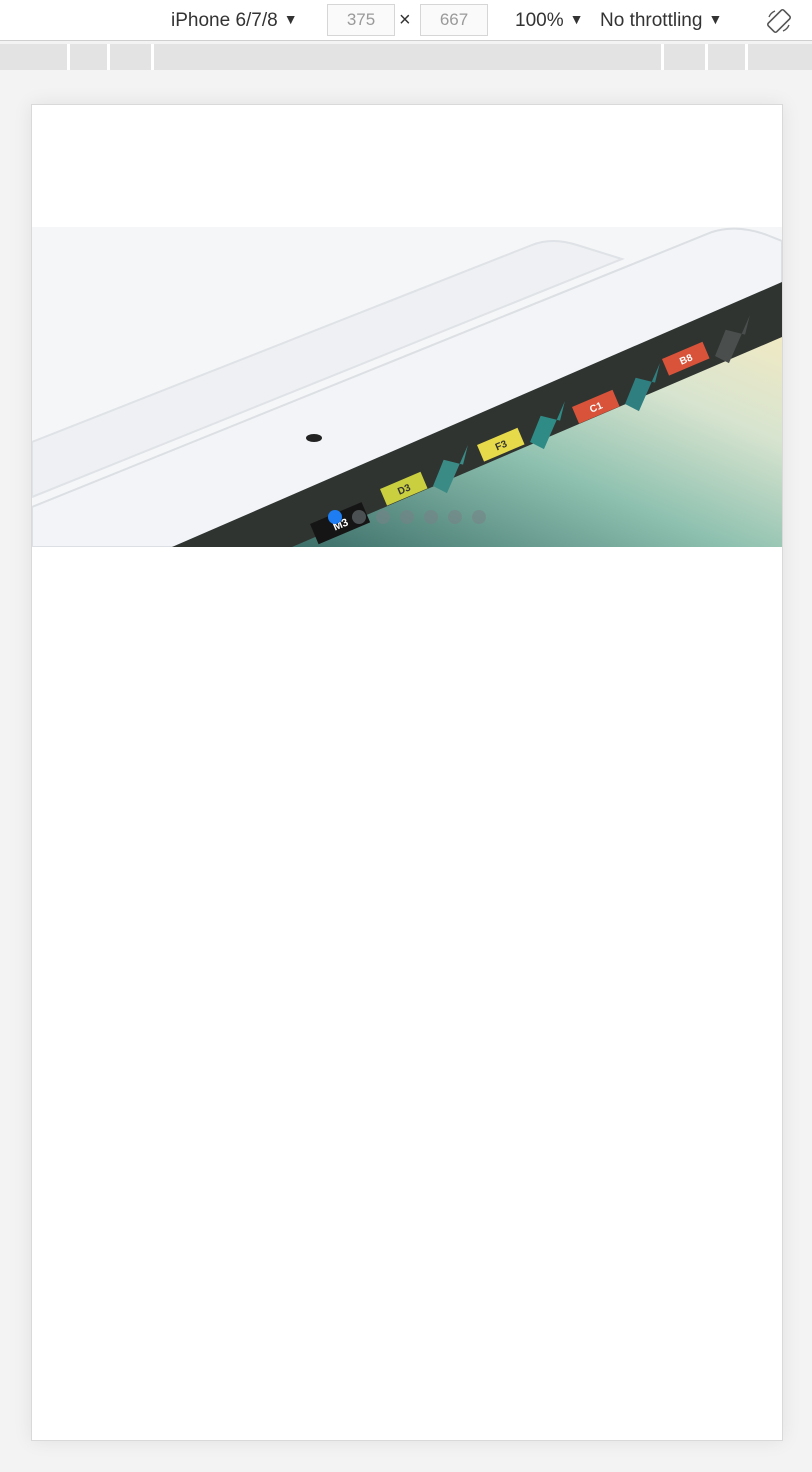  Describe the element at coordinates (715, 19) in the screenshot. I see `throttling-dropdown-caret-icon: ▼` at that location.